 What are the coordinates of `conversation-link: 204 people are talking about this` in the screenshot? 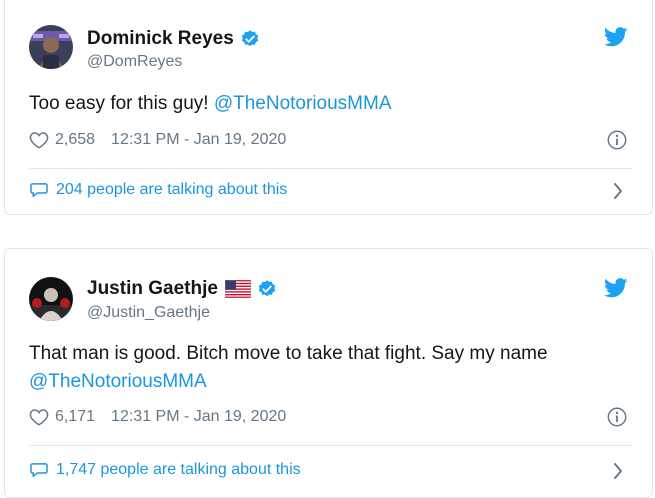 It's located at (330, 190).